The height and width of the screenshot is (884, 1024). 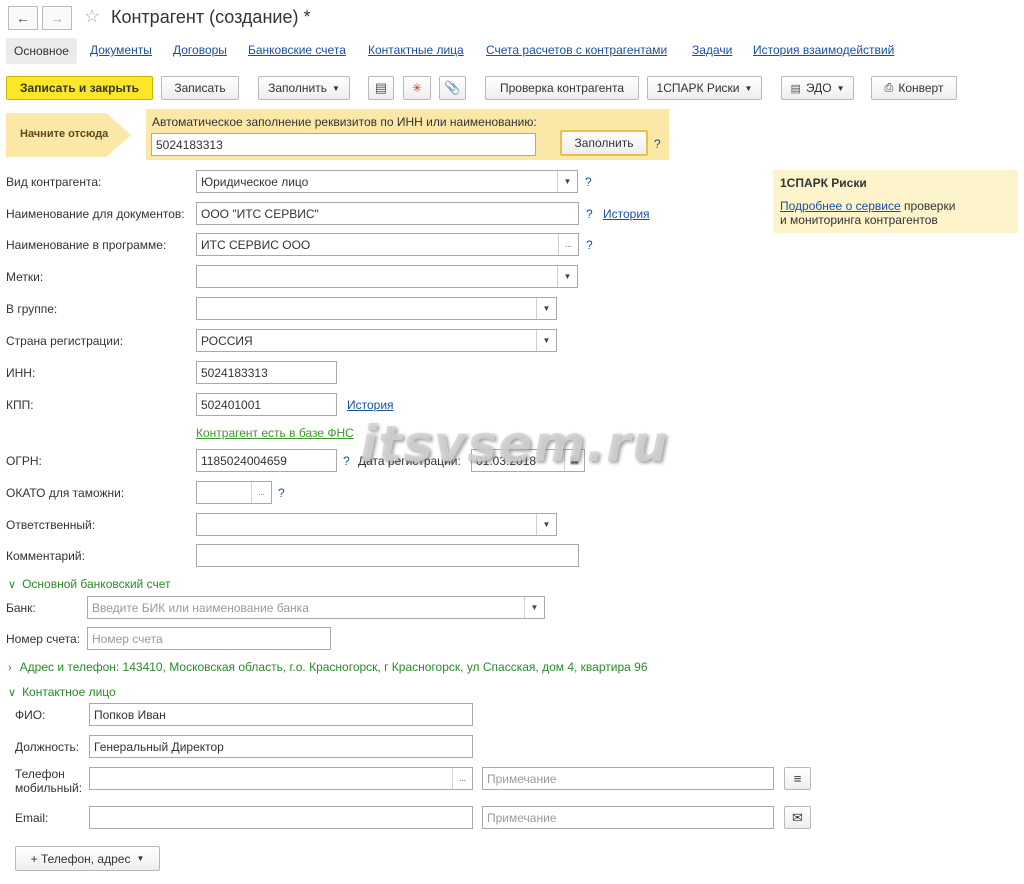 What do you see at coordinates (704, 88) in the screenshot?
I see `spark-dropdown-button: 1СПАРК Риски ▼` at bounding box center [704, 88].